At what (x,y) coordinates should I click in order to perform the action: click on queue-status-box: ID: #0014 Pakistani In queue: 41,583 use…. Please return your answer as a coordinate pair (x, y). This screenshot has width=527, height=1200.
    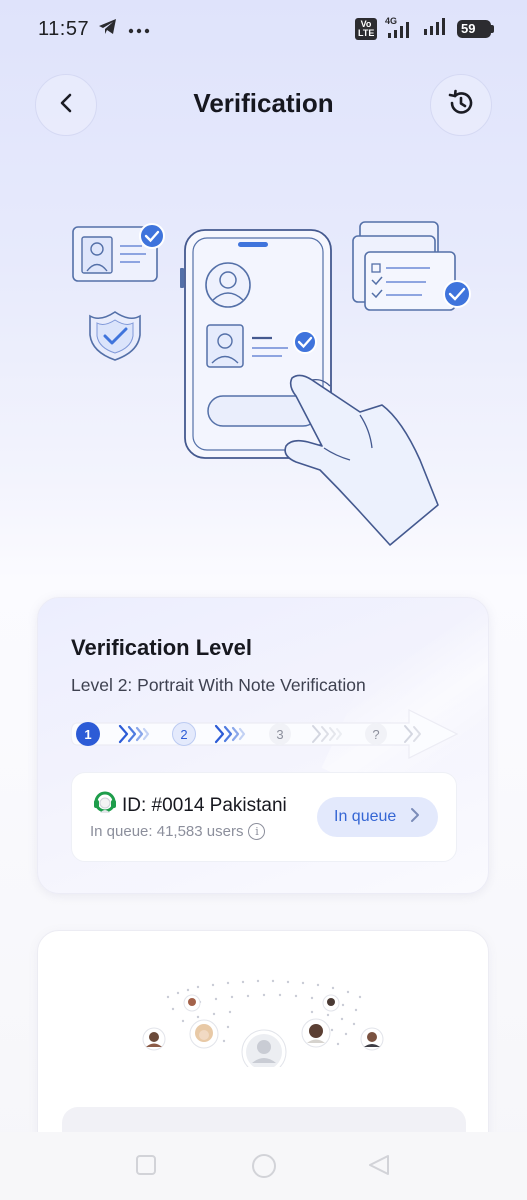
    Looking at the image, I should click on (264, 817).